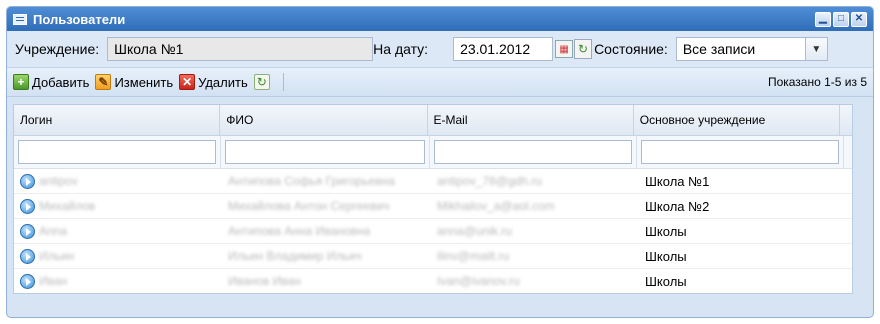 This screenshot has width=880, height=324. Describe the element at coordinates (57, 49) in the screenshot. I see `institution-label: Учреждение:` at that location.